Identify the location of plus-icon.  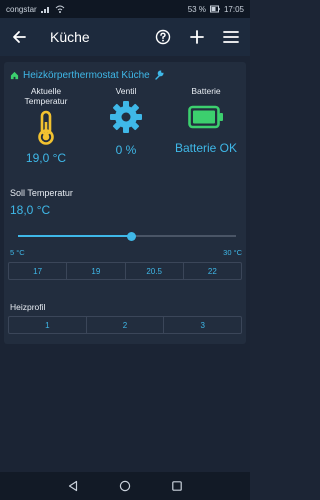
(197, 37).